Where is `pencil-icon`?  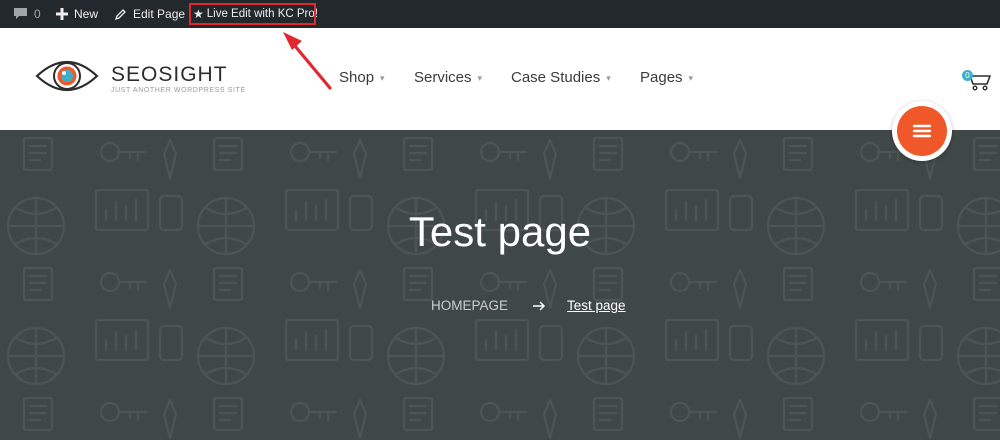
pencil-icon is located at coordinates (120, 14).